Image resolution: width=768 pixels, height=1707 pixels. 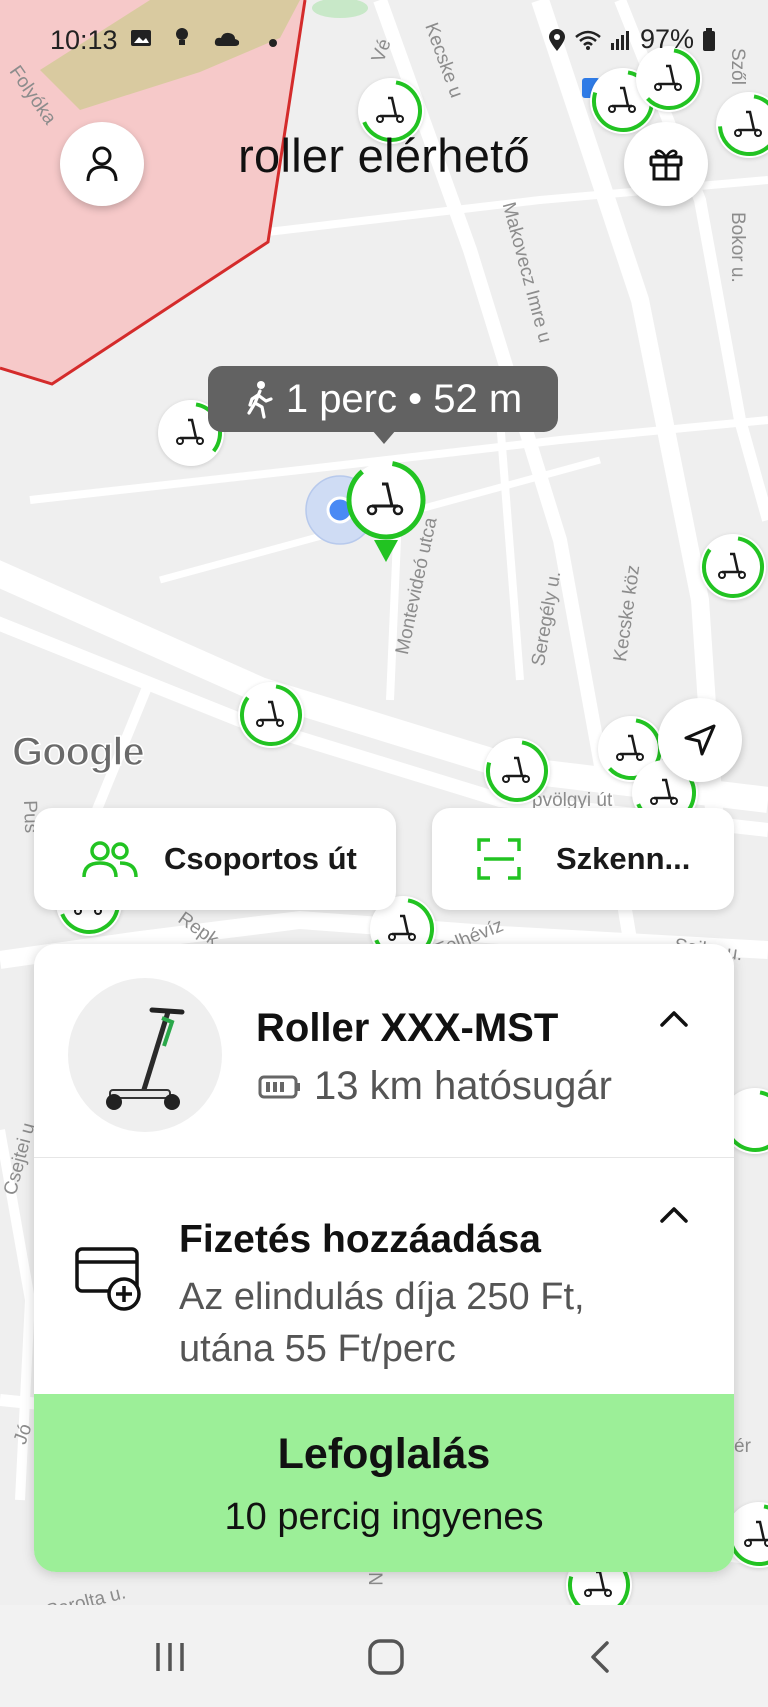 I want to click on home-button, so click(x=386, y=1657).